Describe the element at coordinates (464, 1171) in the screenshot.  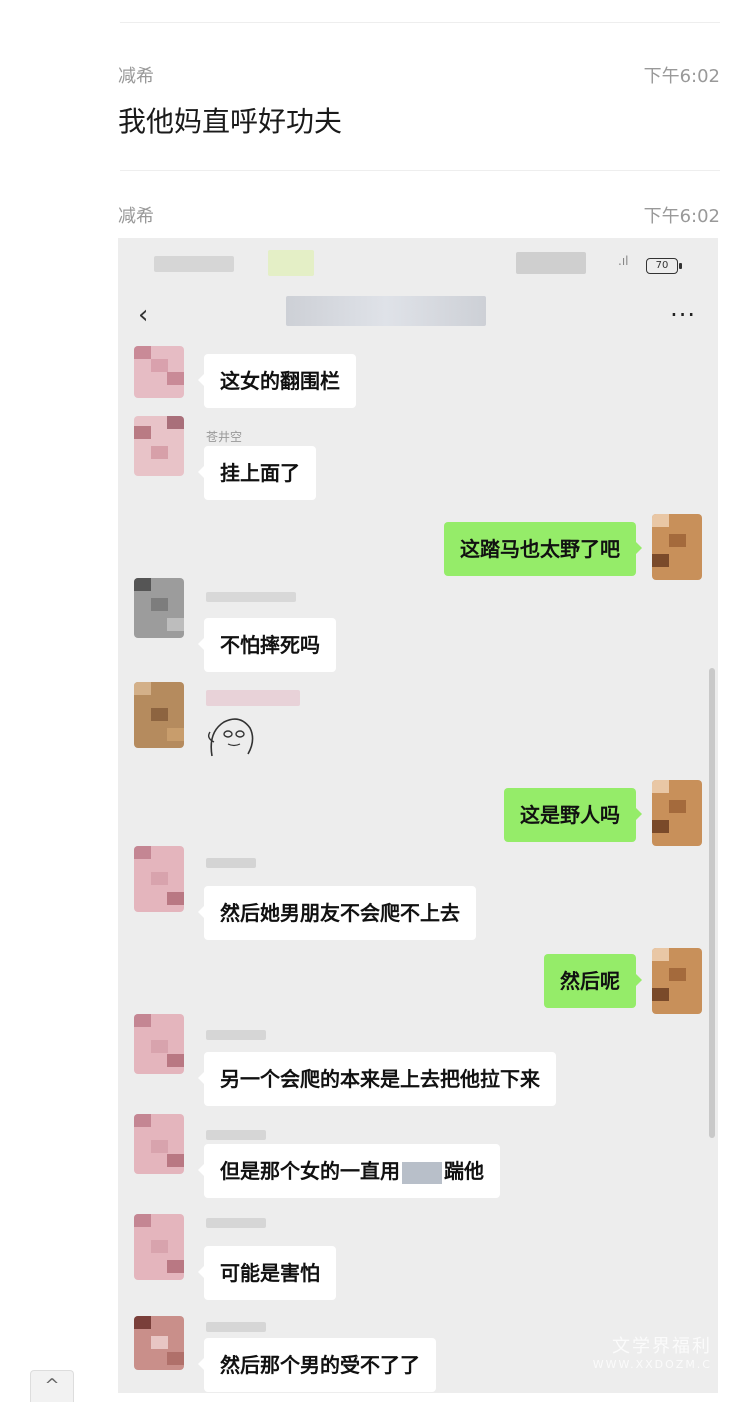
I see `message-text-part: 踹他` at that location.